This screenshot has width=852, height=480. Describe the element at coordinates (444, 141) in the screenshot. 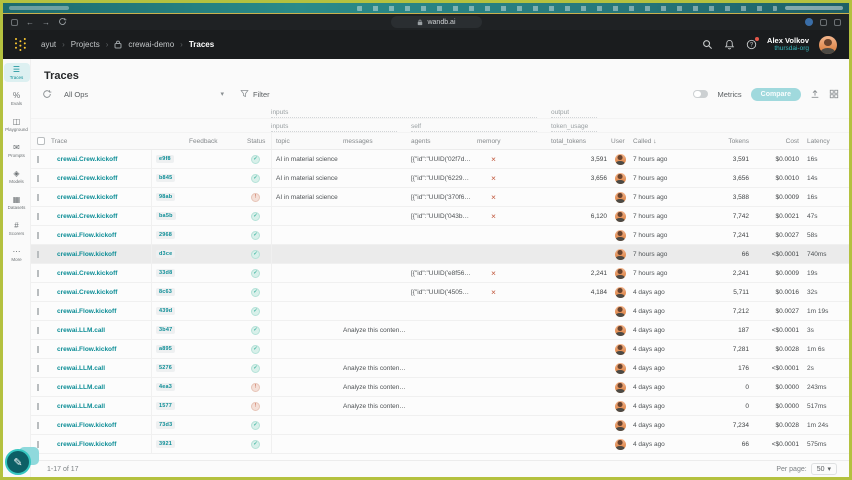

I see `col-agents: agents` at that location.